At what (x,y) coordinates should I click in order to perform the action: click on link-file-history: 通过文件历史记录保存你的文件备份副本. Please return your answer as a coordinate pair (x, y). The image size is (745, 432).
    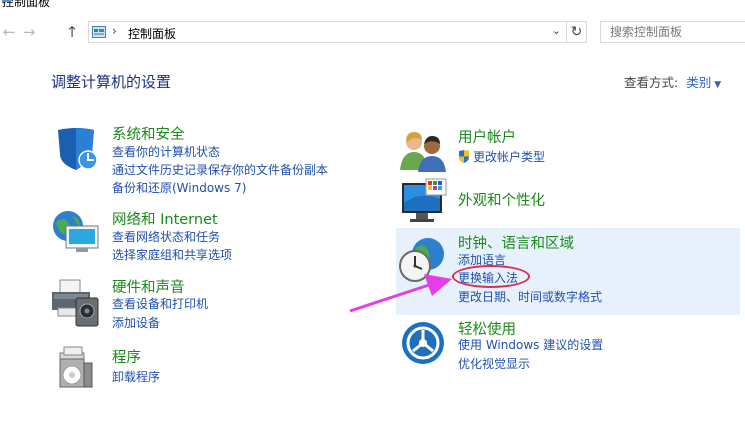
    Looking at the image, I should click on (220, 170).